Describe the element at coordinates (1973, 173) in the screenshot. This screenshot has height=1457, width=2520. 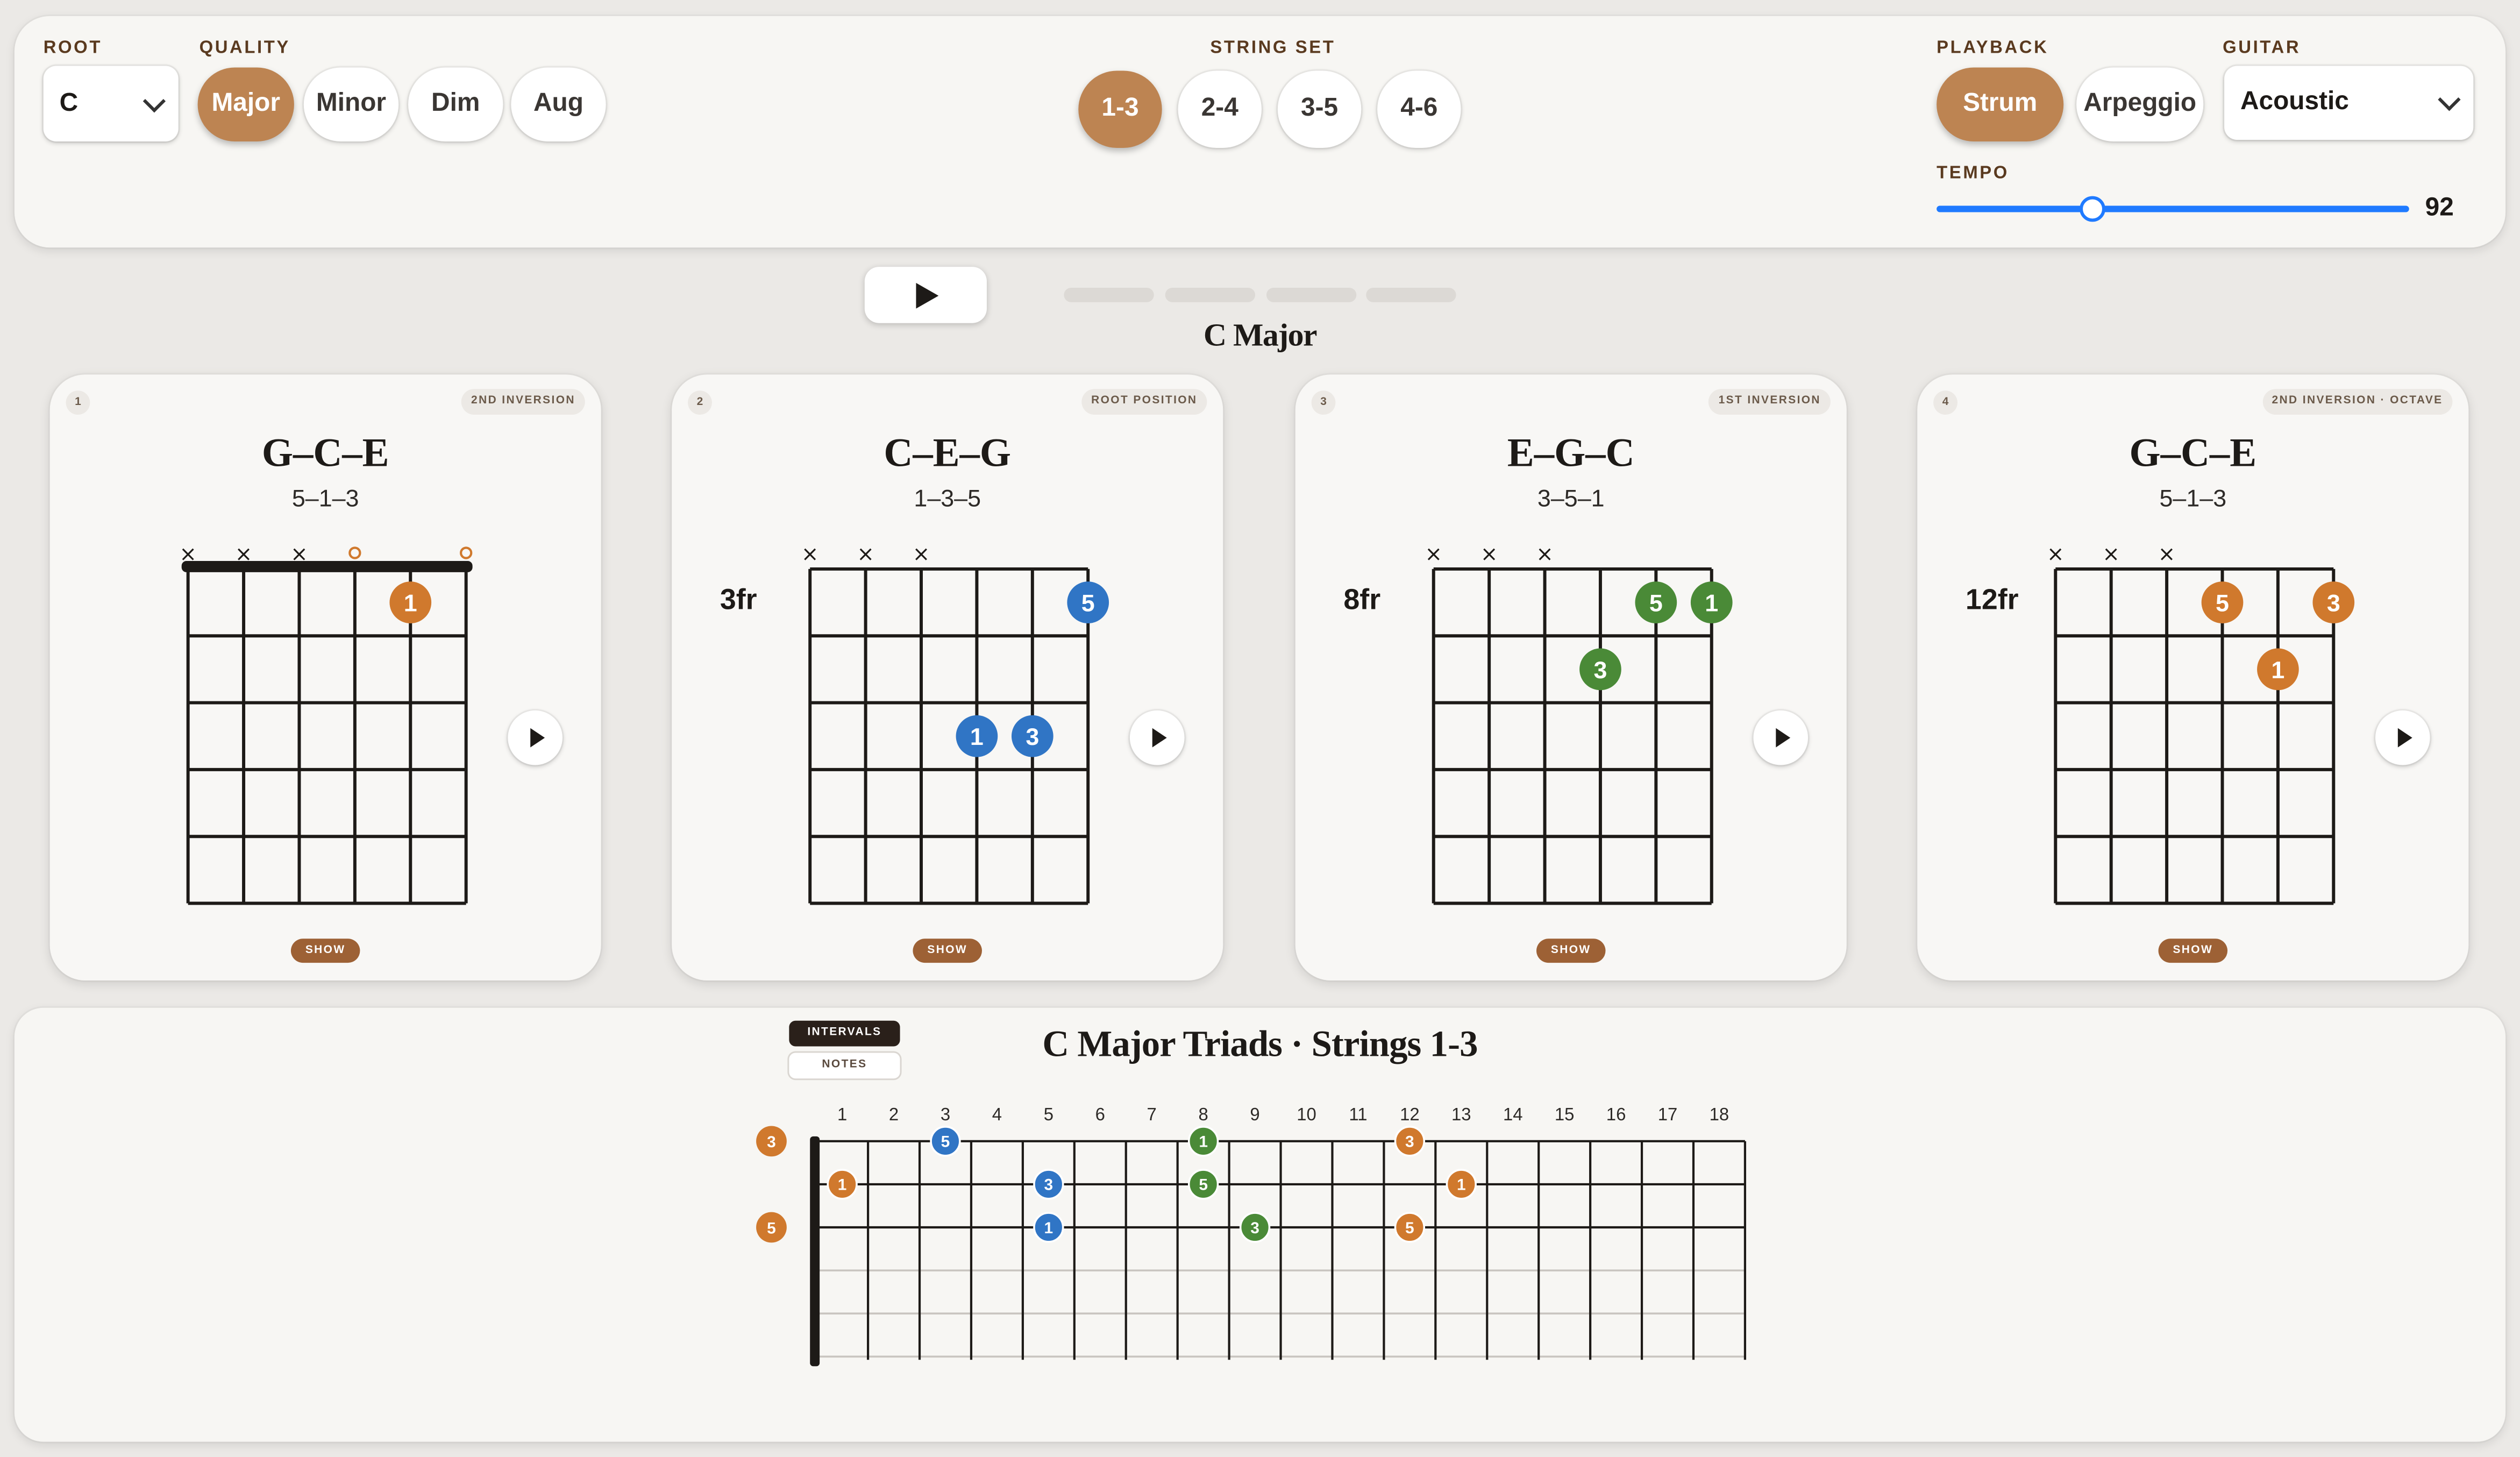
I see `tempo-label: TEMPO` at that location.